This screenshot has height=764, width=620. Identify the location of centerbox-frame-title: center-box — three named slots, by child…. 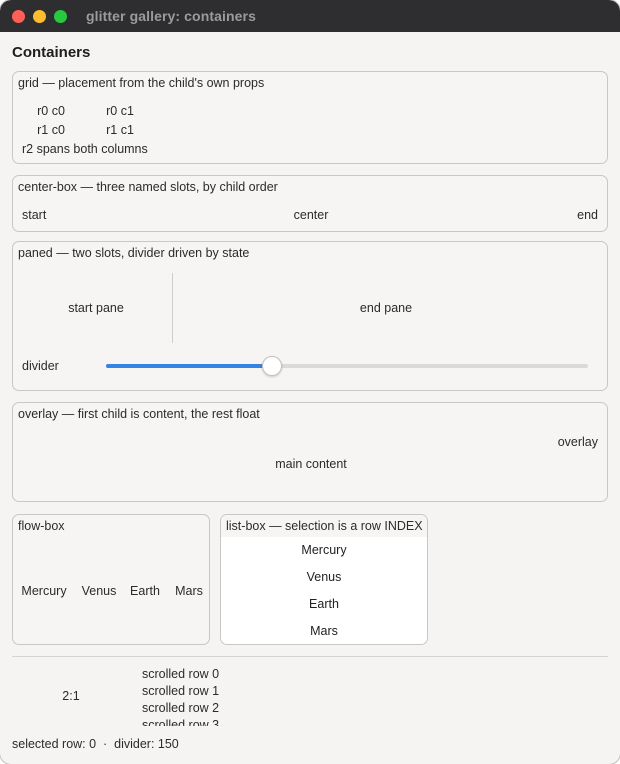
(148, 187).